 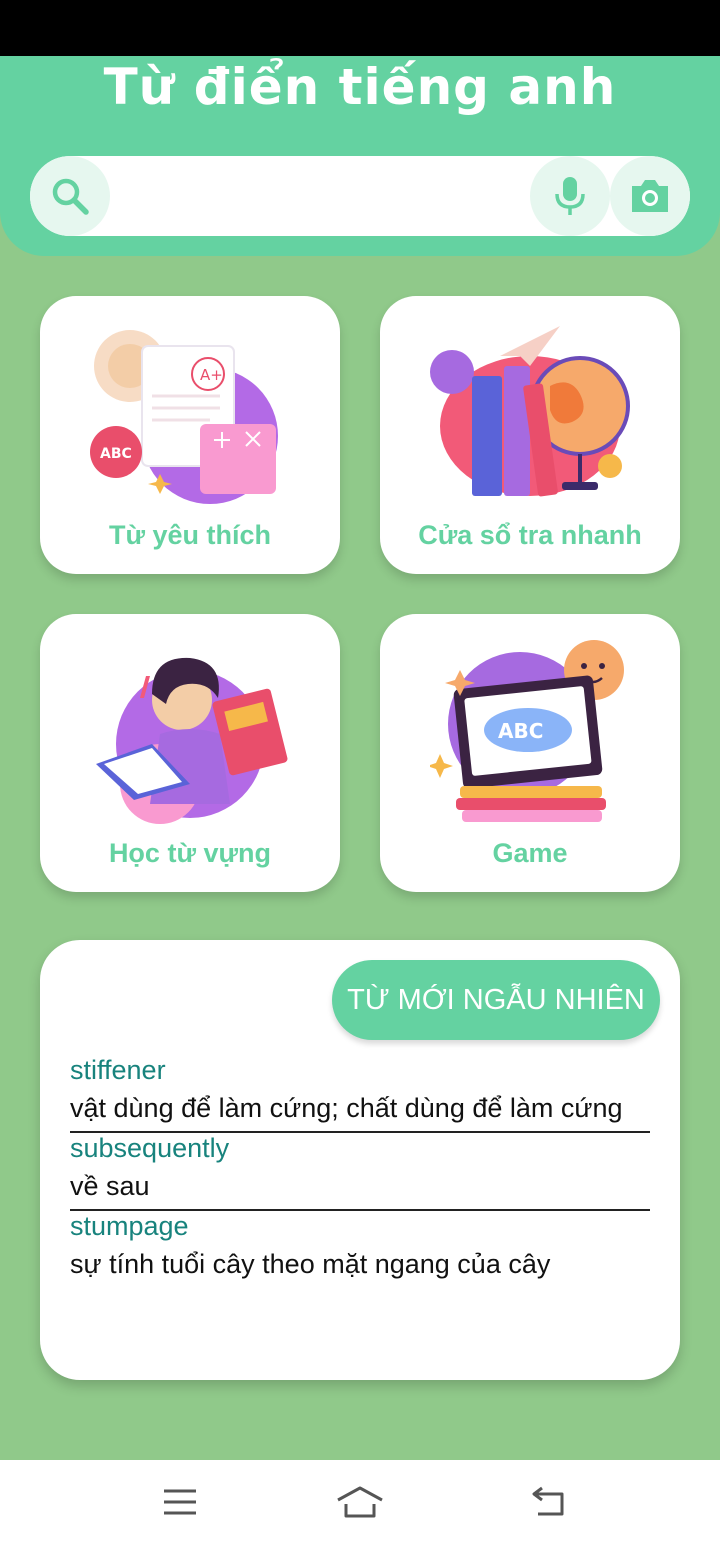 I want to click on favorites-card: A+ ABC Từ yêu thích, so click(x=190, y=435).